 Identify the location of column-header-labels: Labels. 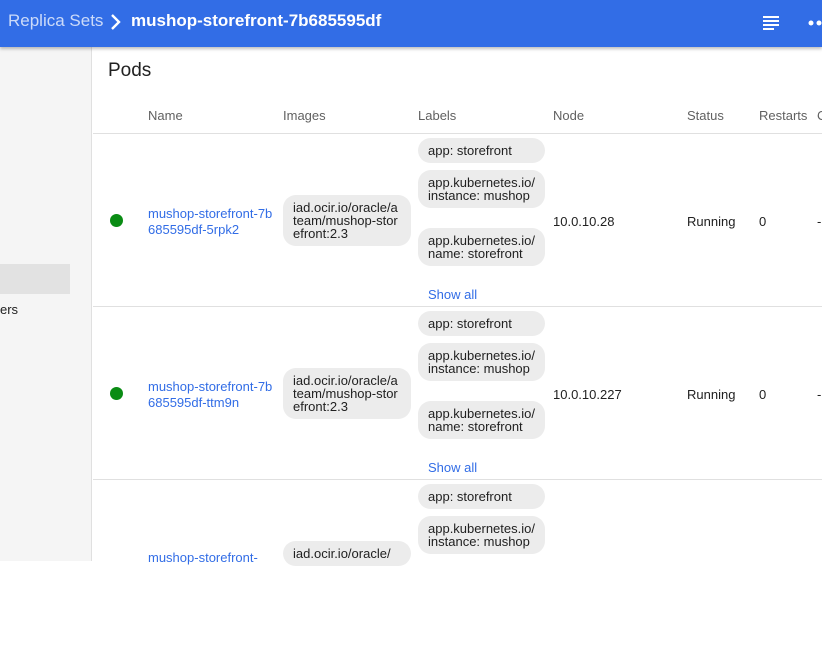
(437, 115).